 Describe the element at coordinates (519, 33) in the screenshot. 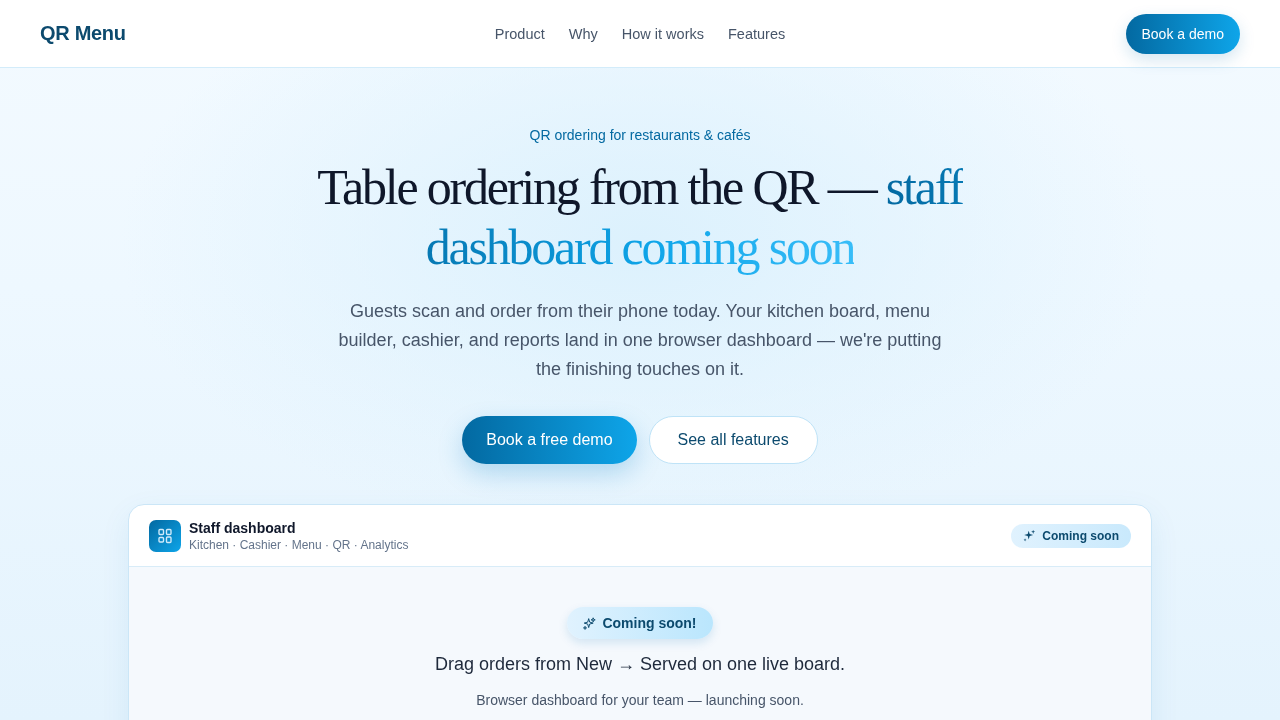

I see `nav-link: Product` at that location.